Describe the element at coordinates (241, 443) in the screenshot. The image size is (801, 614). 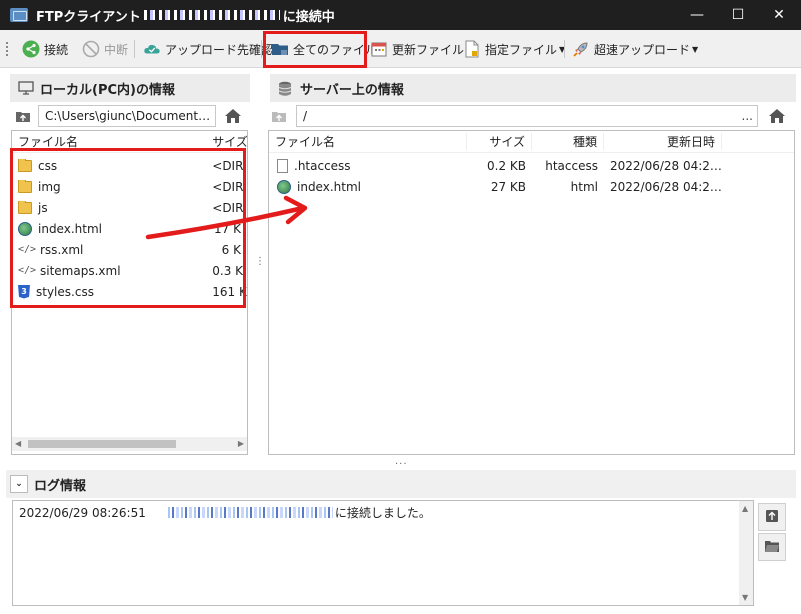
I see `scroll-right-icon: ▶` at that location.